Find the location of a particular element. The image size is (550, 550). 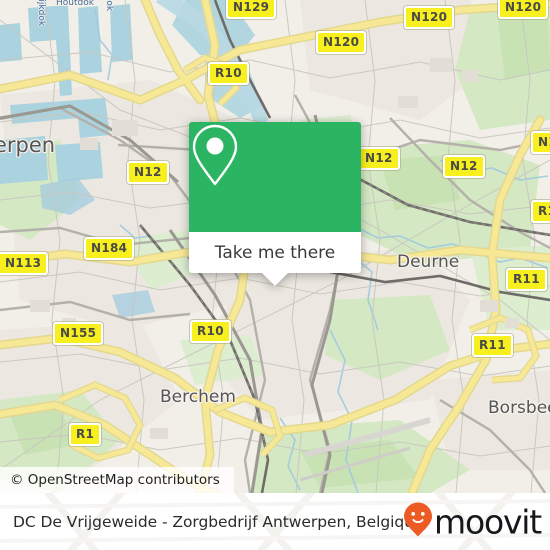

map-label-dock: ndijkdok is located at coordinates (41, 13).